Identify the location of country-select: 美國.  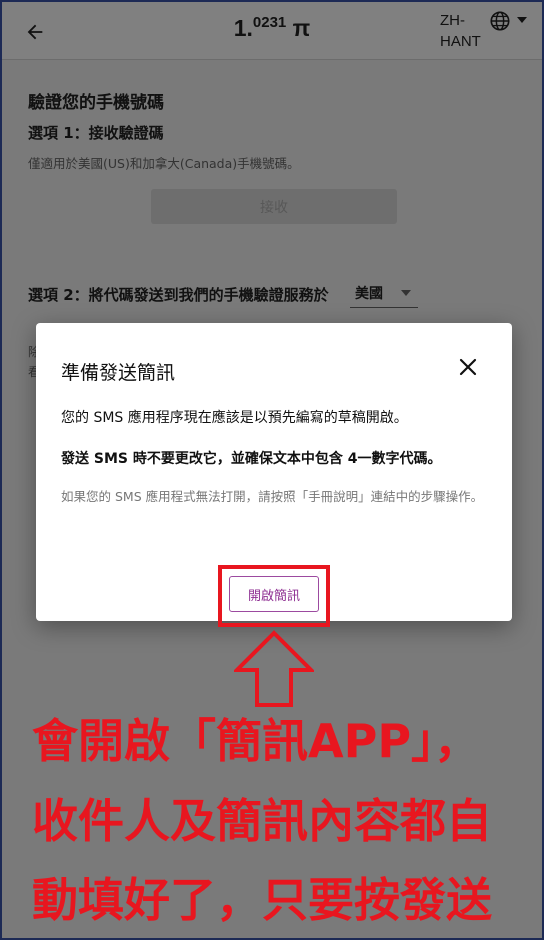
(384, 293).